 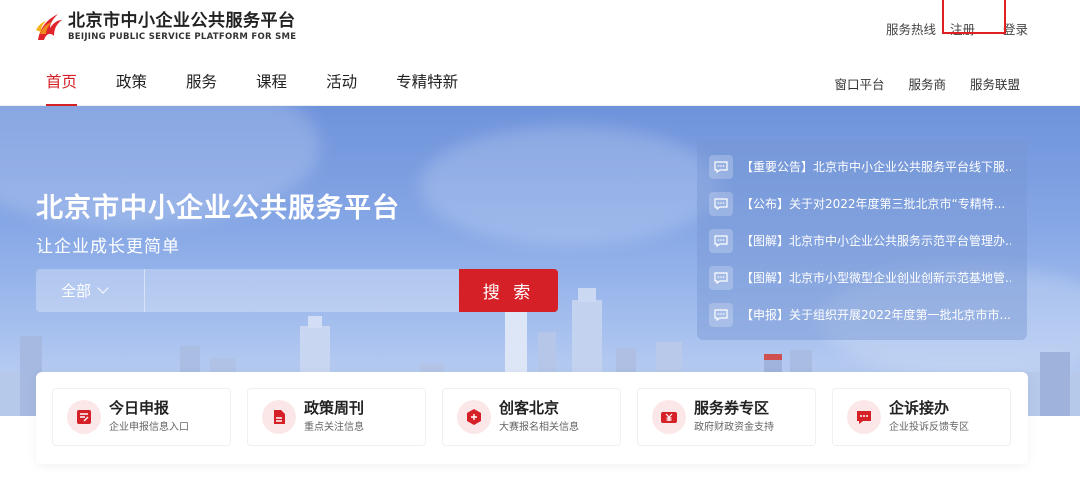 I want to click on hotline-link: 服务热线, so click(x=911, y=28).